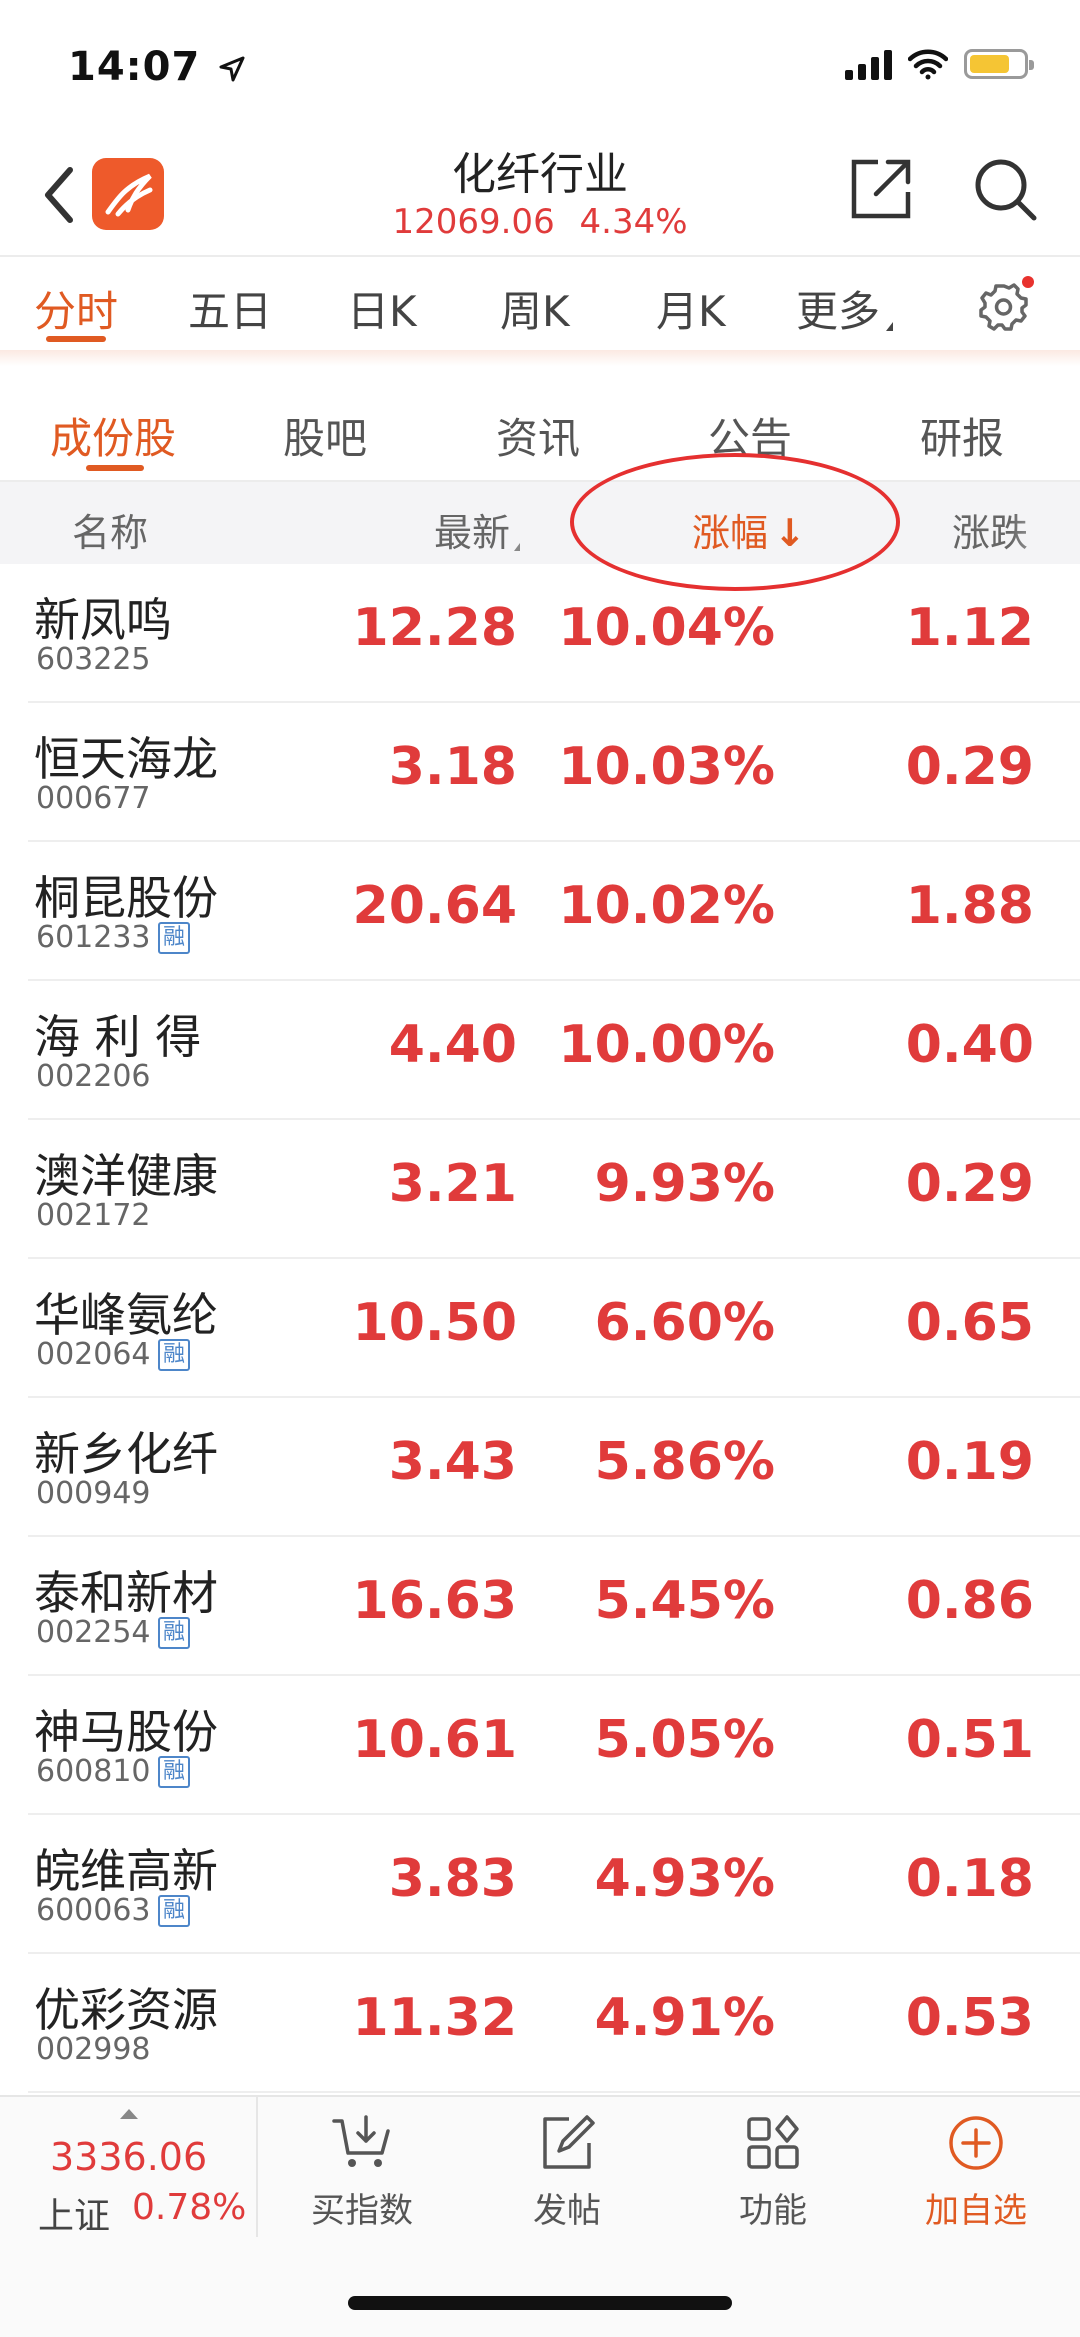 The height and width of the screenshot is (2337, 1080). What do you see at coordinates (540, 2303) in the screenshot?
I see `home-indicator` at bounding box center [540, 2303].